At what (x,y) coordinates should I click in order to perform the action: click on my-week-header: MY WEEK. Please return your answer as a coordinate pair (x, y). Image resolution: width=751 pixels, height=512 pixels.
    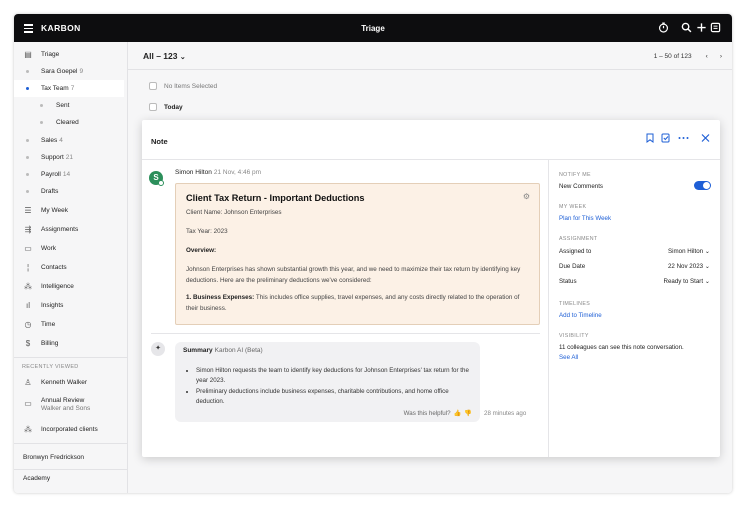
    Looking at the image, I should click on (573, 207).